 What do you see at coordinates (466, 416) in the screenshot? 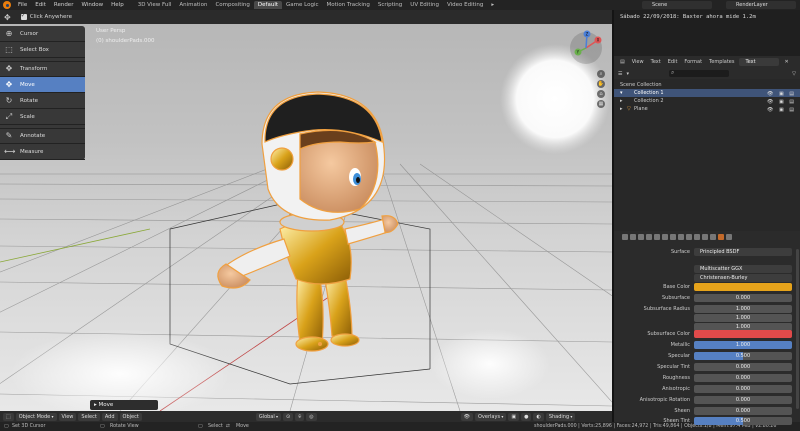
I see `visibility-icon: 👁` at bounding box center [466, 416].